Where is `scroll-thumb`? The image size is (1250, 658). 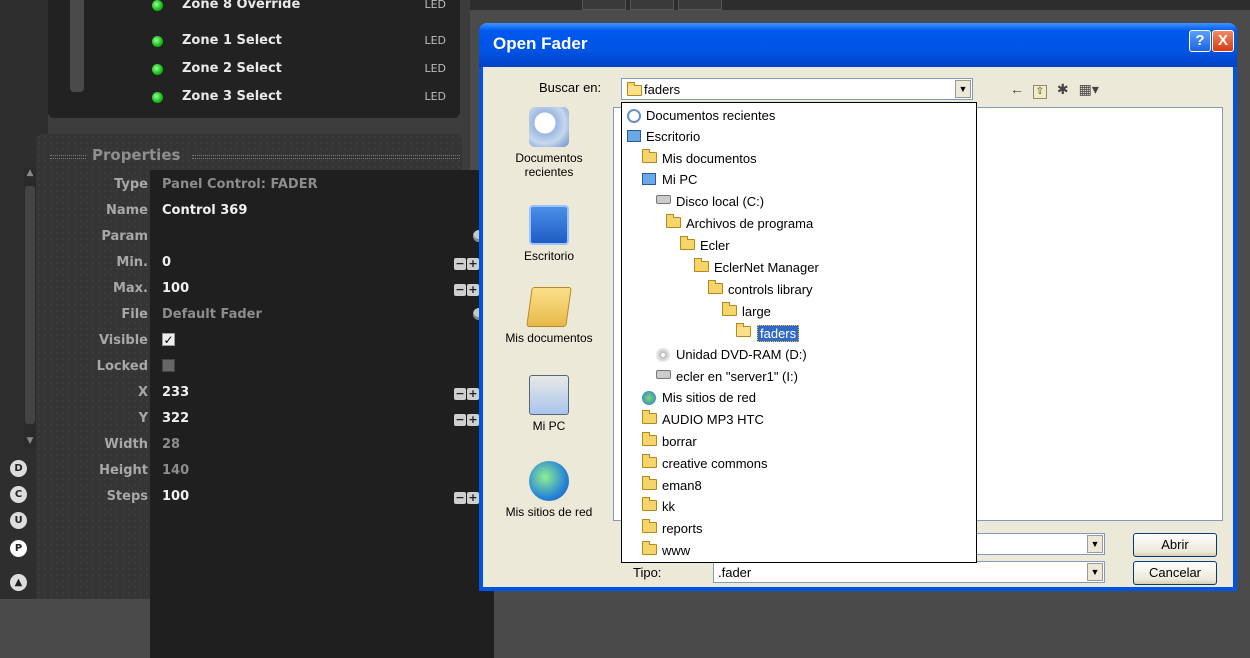
scroll-thumb is located at coordinates (30, 305).